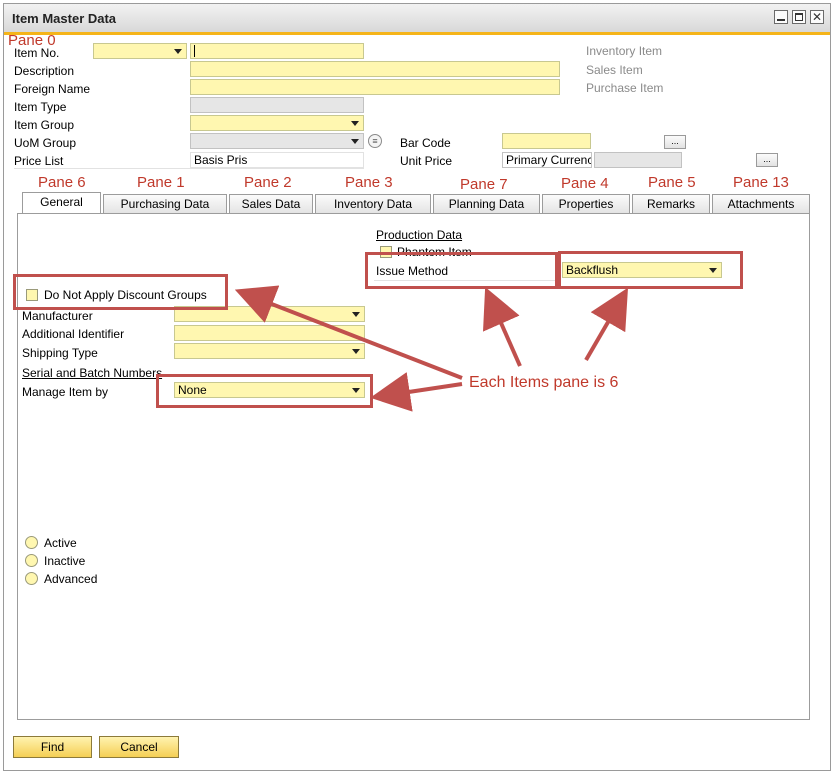 Image resolution: width=837 pixels, height=778 pixels. I want to click on tab-sales-pane-label: Pane 2, so click(268, 182).